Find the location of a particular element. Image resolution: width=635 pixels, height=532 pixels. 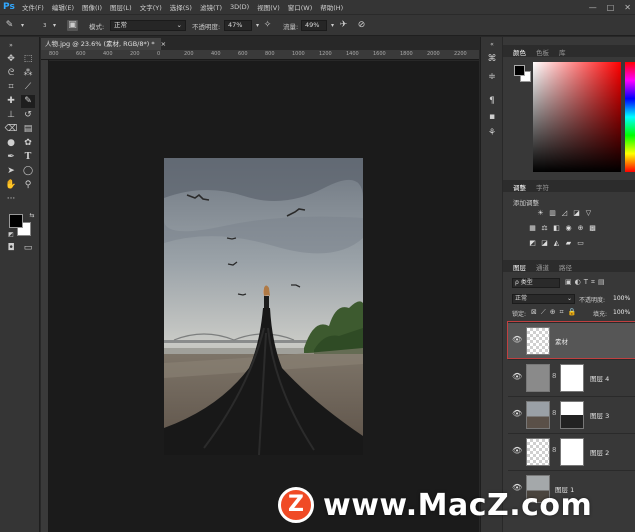

menu-help: 帮助(H) is located at coordinates (331, 7).